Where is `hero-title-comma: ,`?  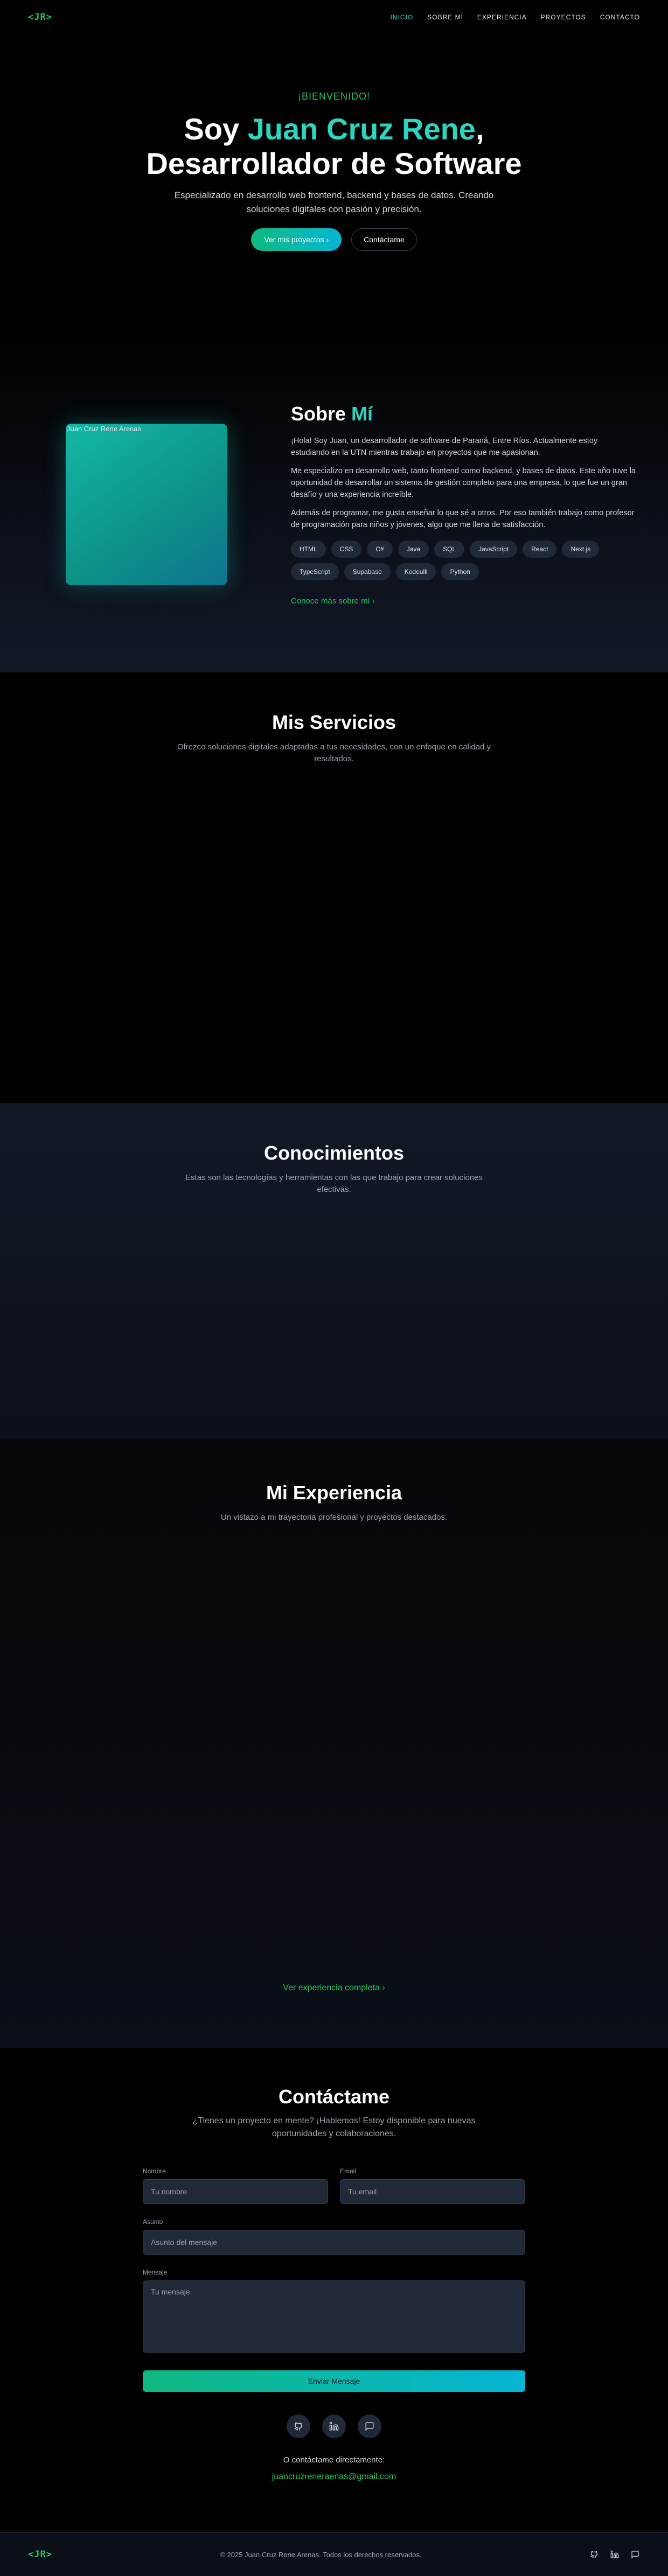 hero-title-comma: , is located at coordinates (479, 129).